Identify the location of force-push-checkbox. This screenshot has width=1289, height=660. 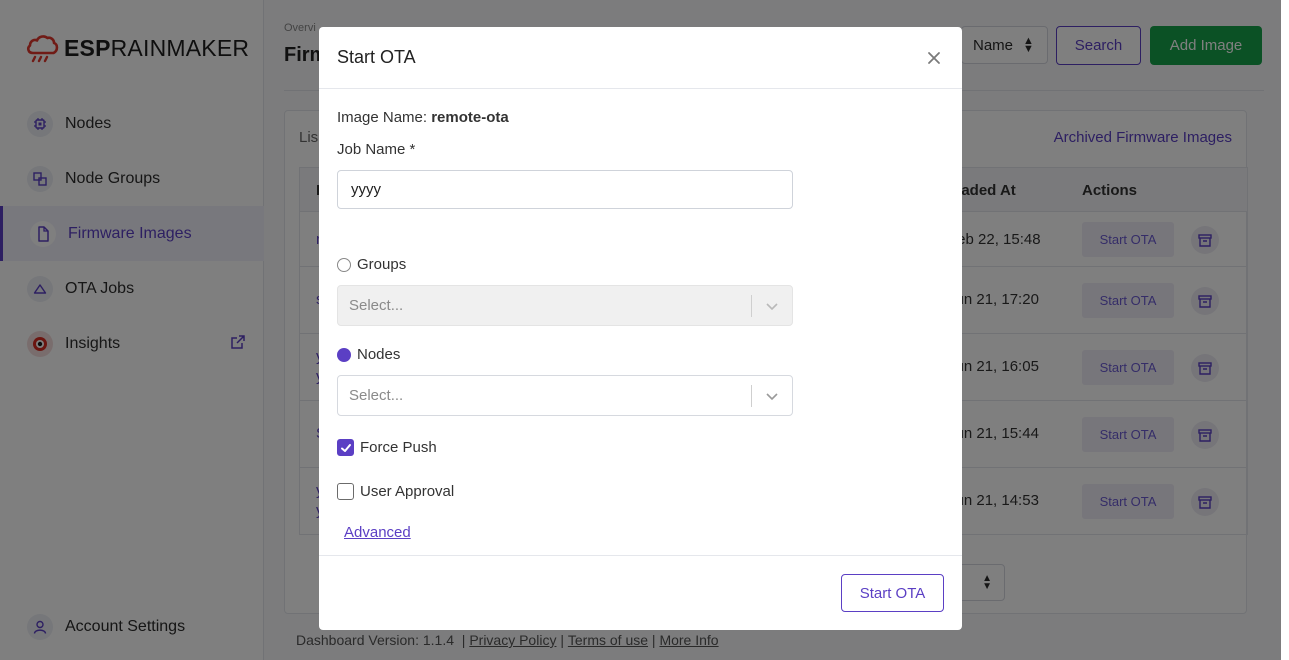
(345, 447).